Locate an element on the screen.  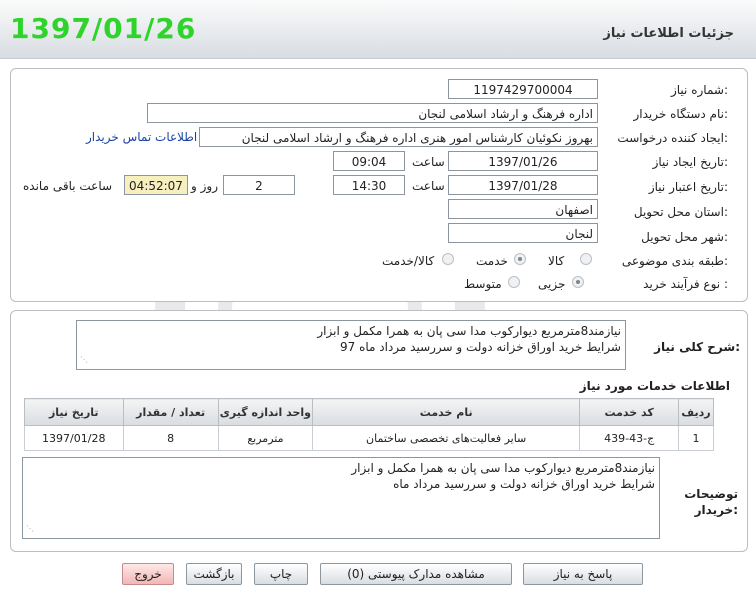
category-radio-service is located at coordinates (520, 259).